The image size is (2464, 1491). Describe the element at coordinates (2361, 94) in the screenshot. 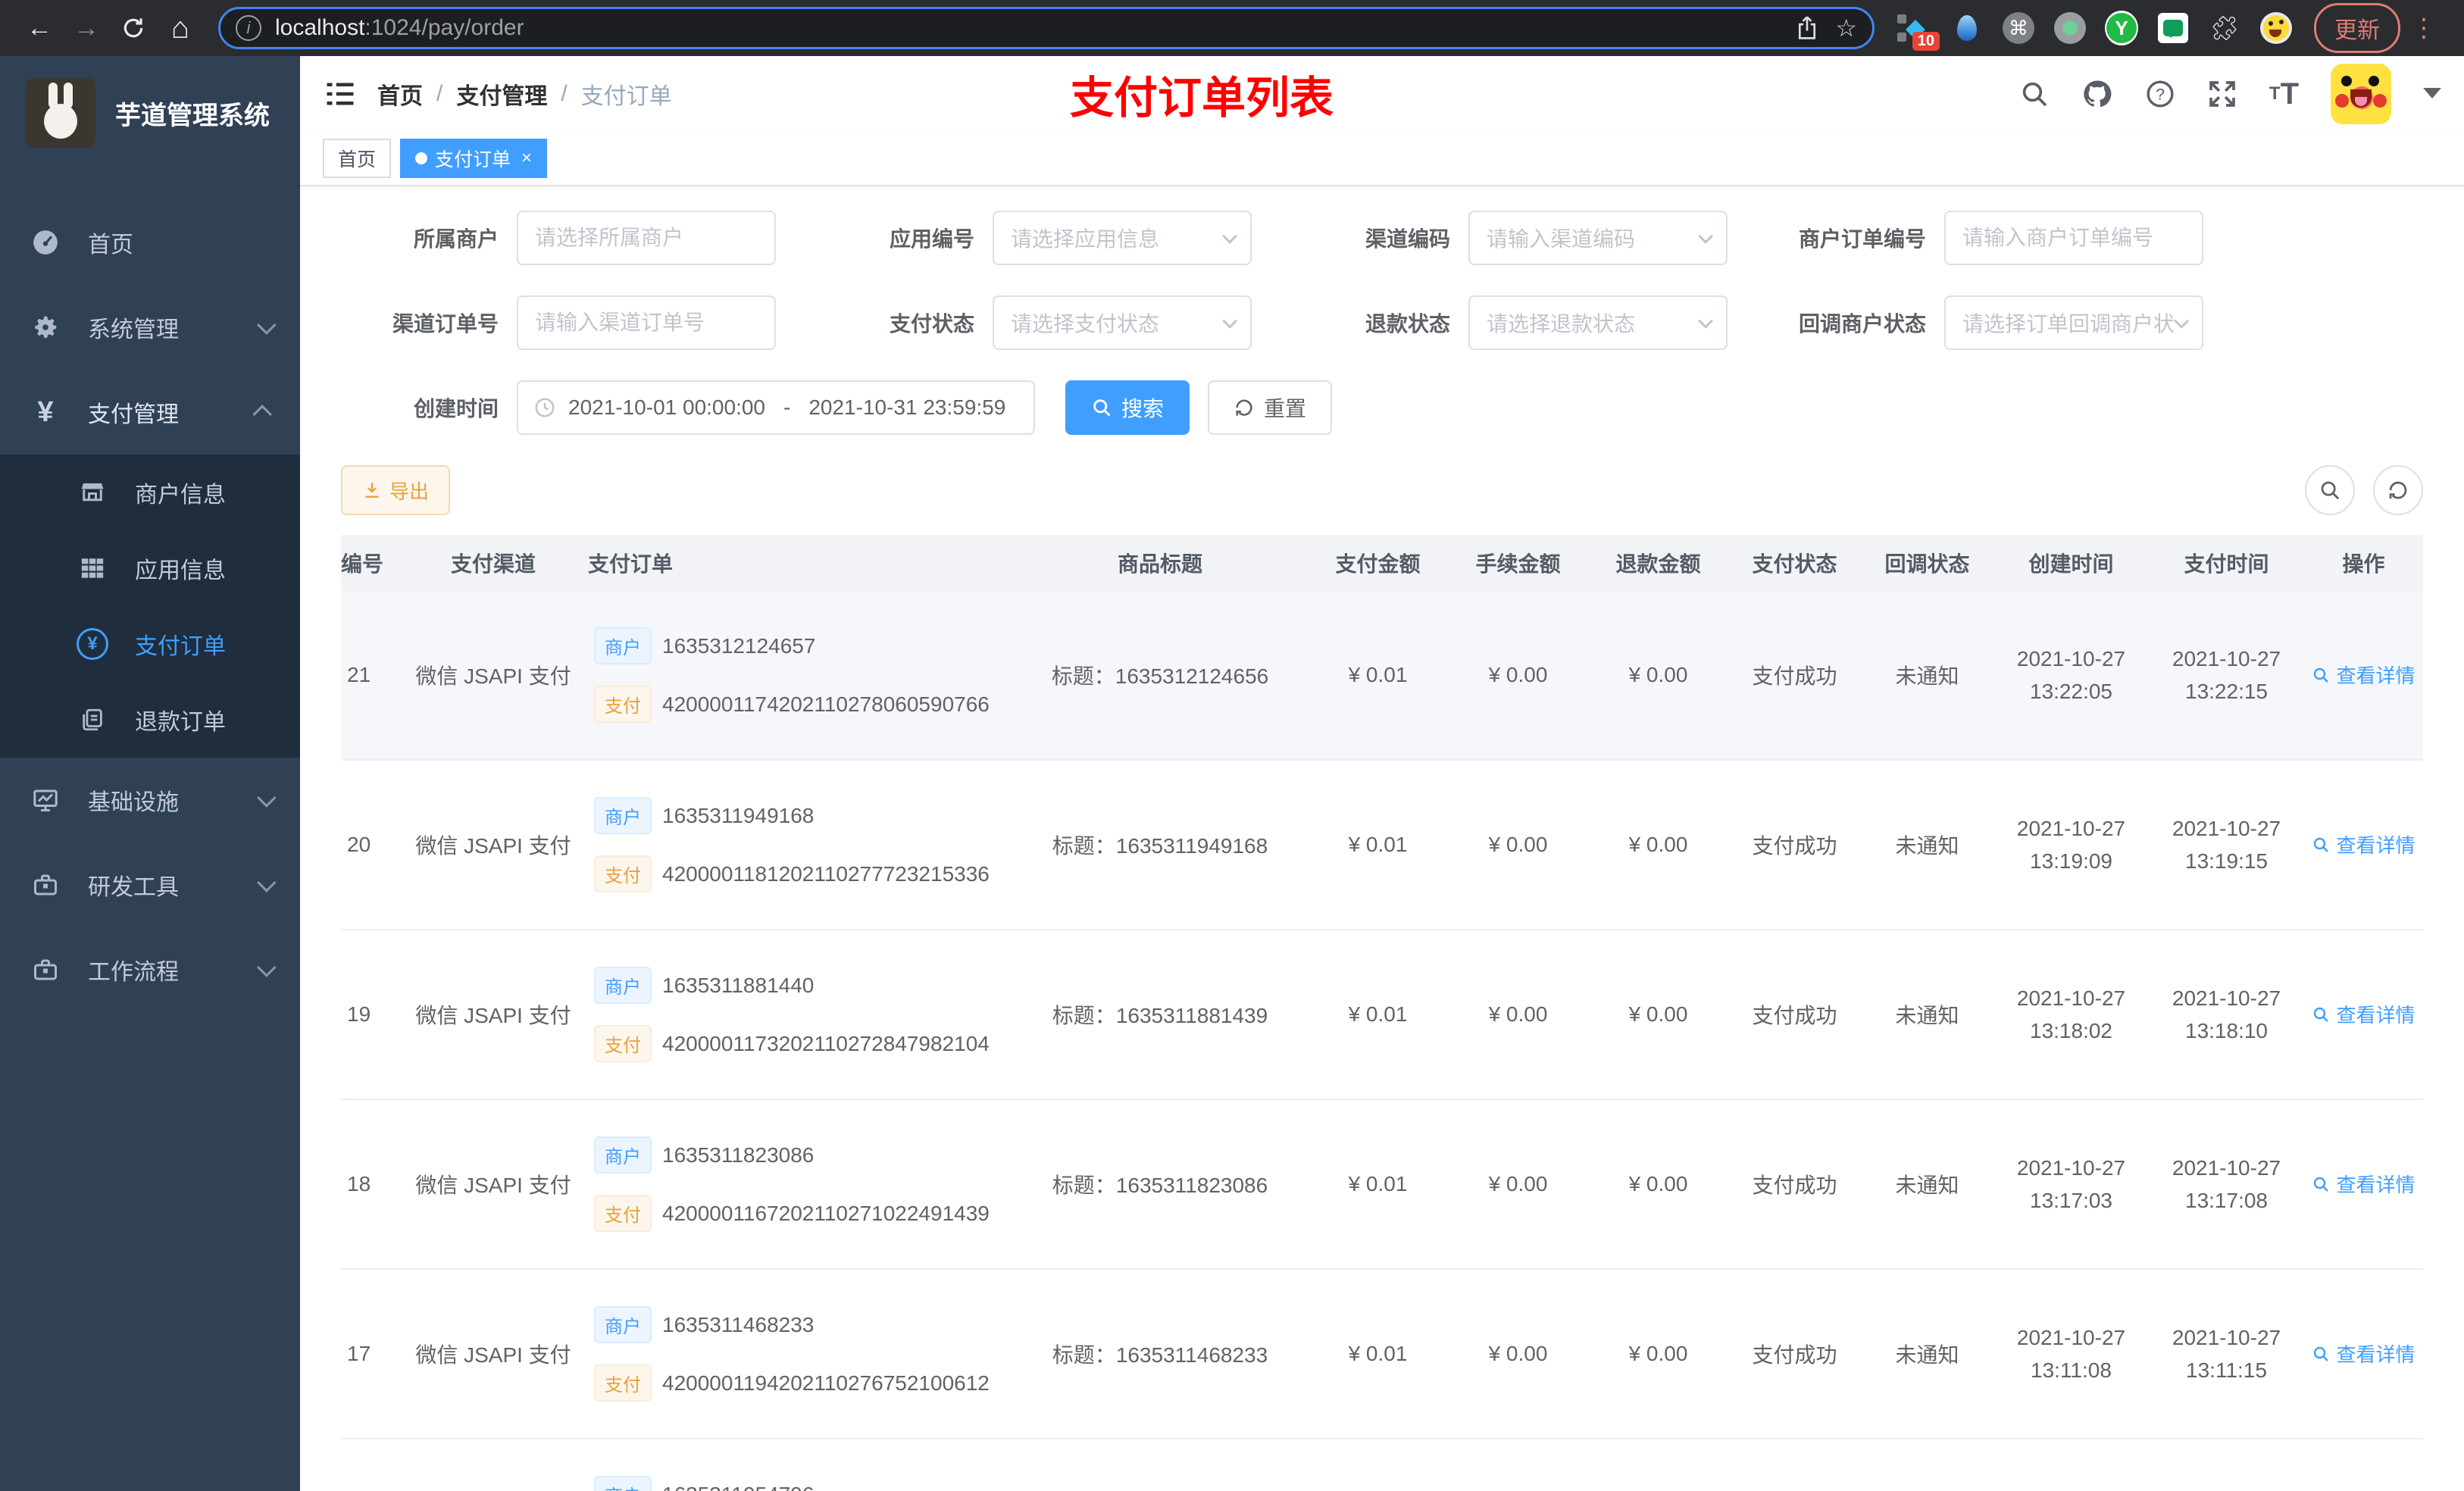

I see `avatar` at that location.